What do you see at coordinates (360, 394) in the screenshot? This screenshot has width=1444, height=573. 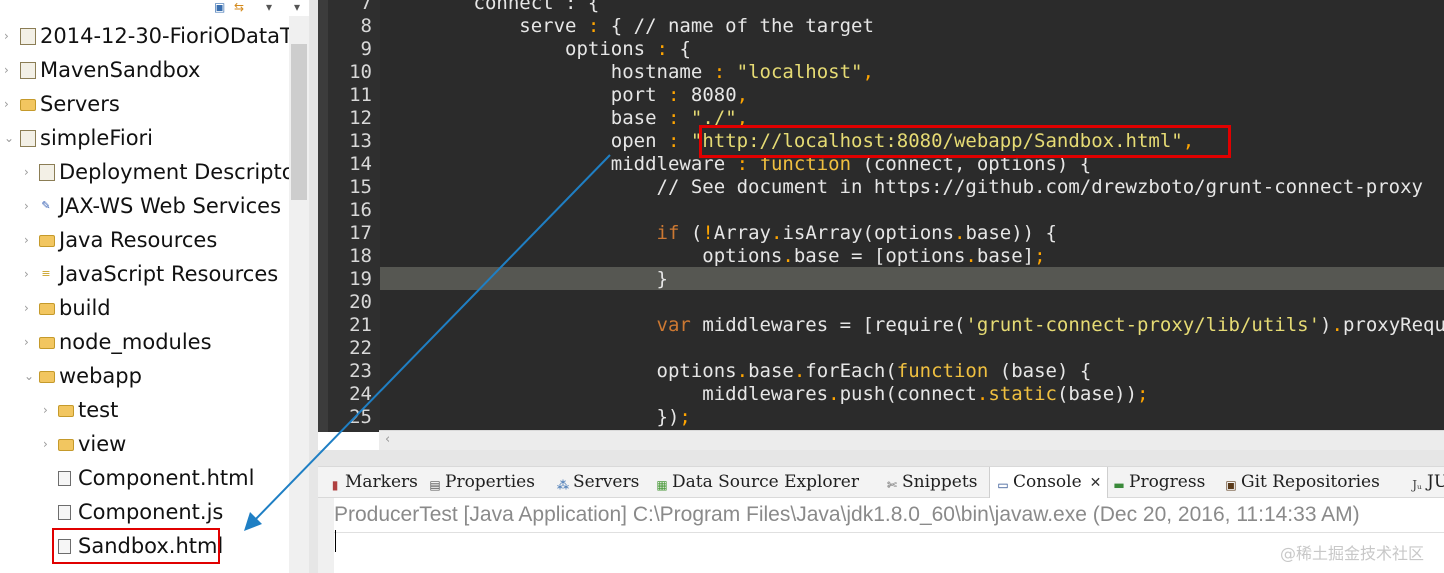 I see `line-number: 24` at bounding box center [360, 394].